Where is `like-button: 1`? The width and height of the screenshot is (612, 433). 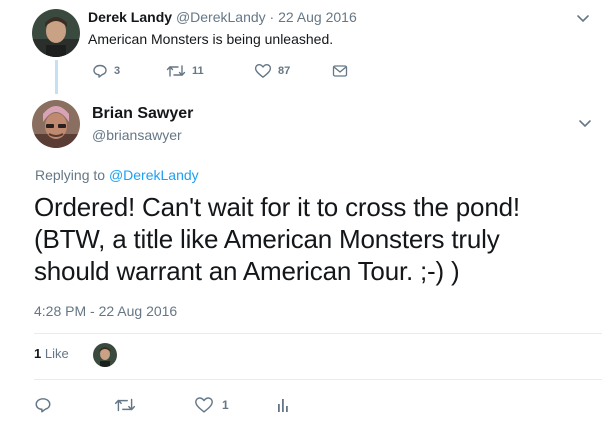 like-button: 1 is located at coordinates (211, 405).